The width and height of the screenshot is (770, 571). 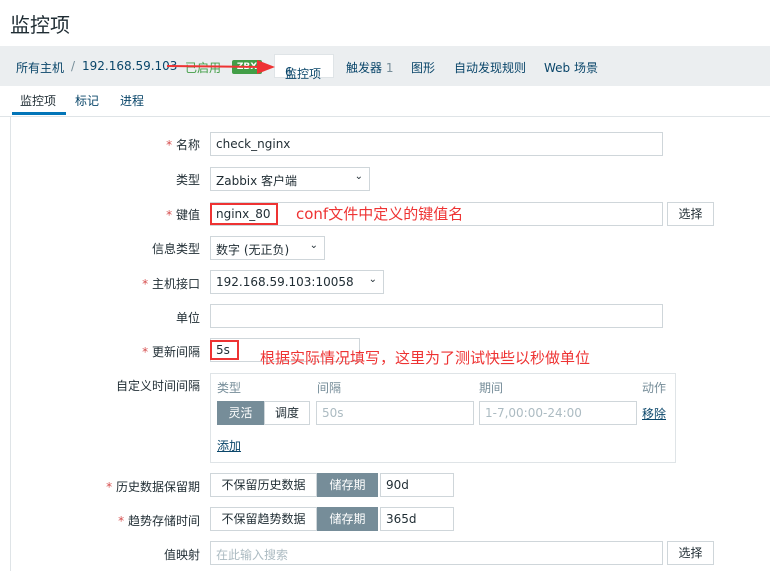 What do you see at coordinates (654, 413) in the screenshot?
I see `ci-remove-link: 移除` at bounding box center [654, 413].